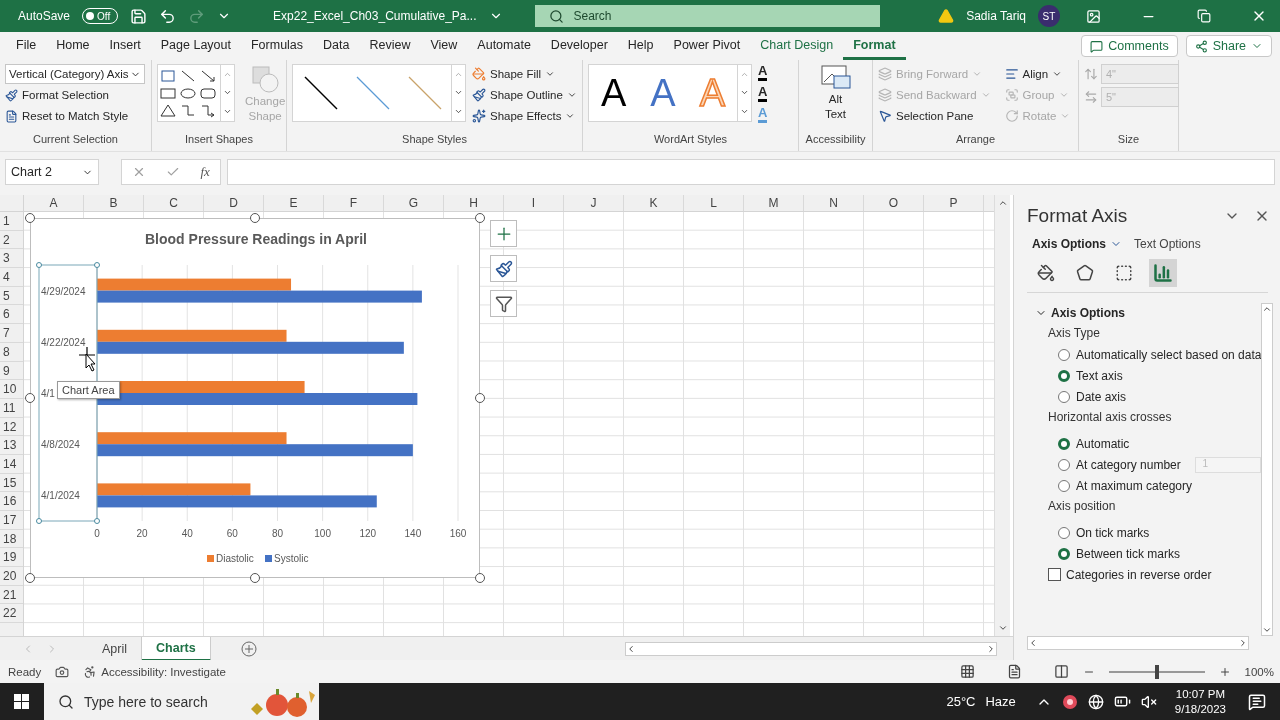 This screenshot has width=1280, height=720. What do you see at coordinates (835, 98) in the screenshot?
I see `alt-text-button: Alt Text` at bounding box center [835, 98].